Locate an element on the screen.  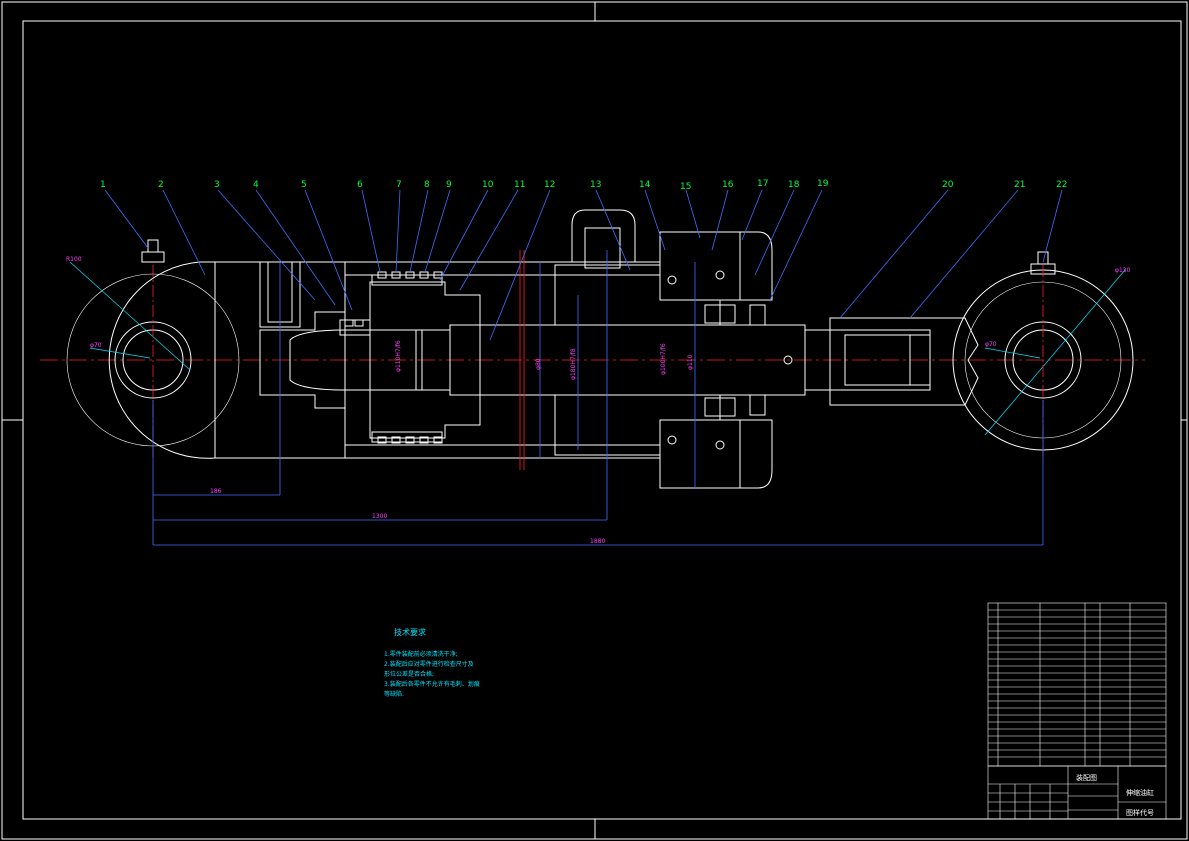
callout-2: 2 is located at coordinates (161, 185).